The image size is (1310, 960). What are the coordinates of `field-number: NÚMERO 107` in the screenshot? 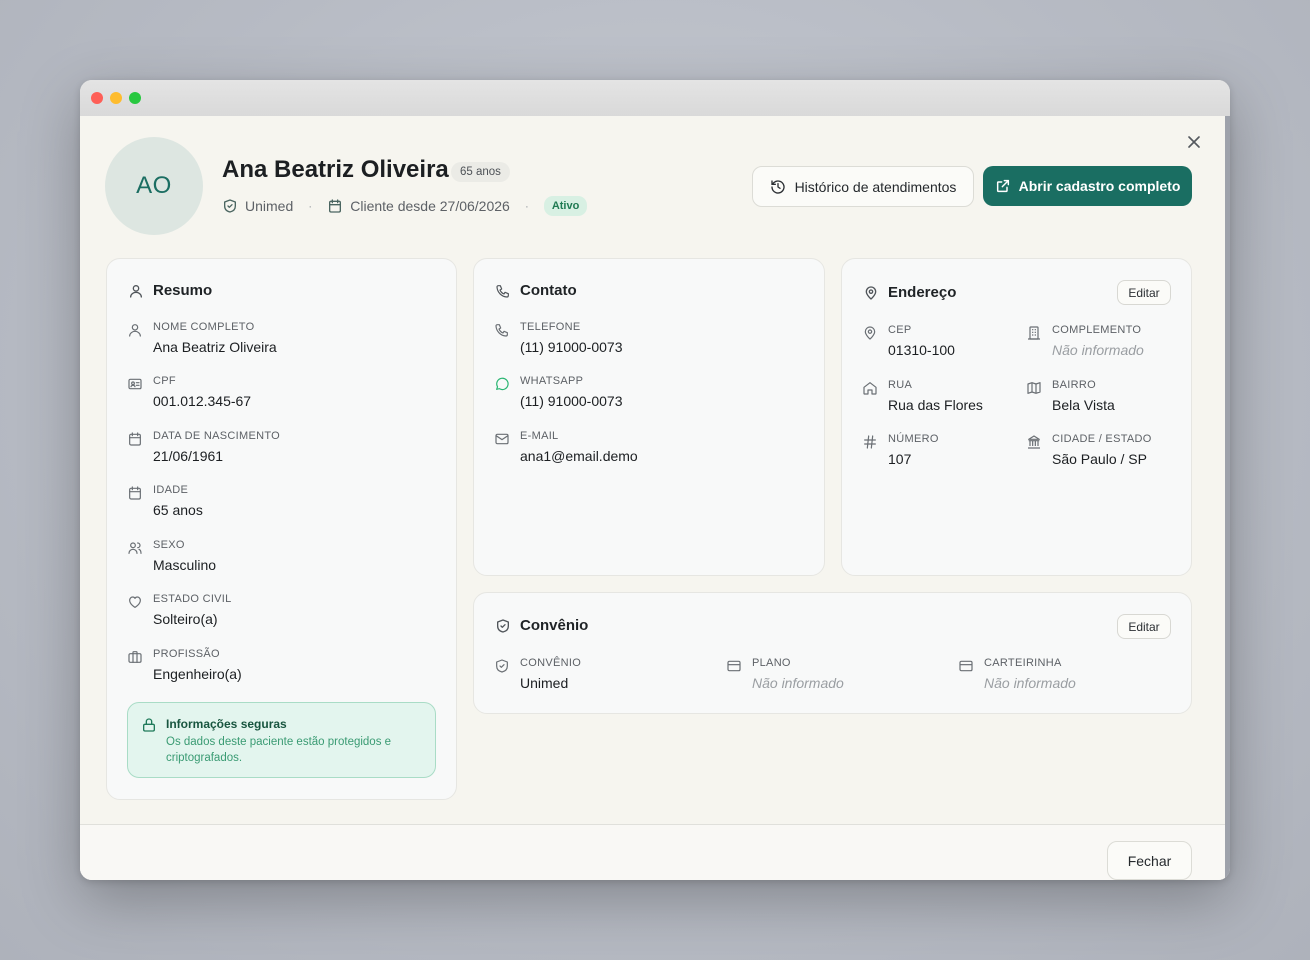 It's located at (937, 453).